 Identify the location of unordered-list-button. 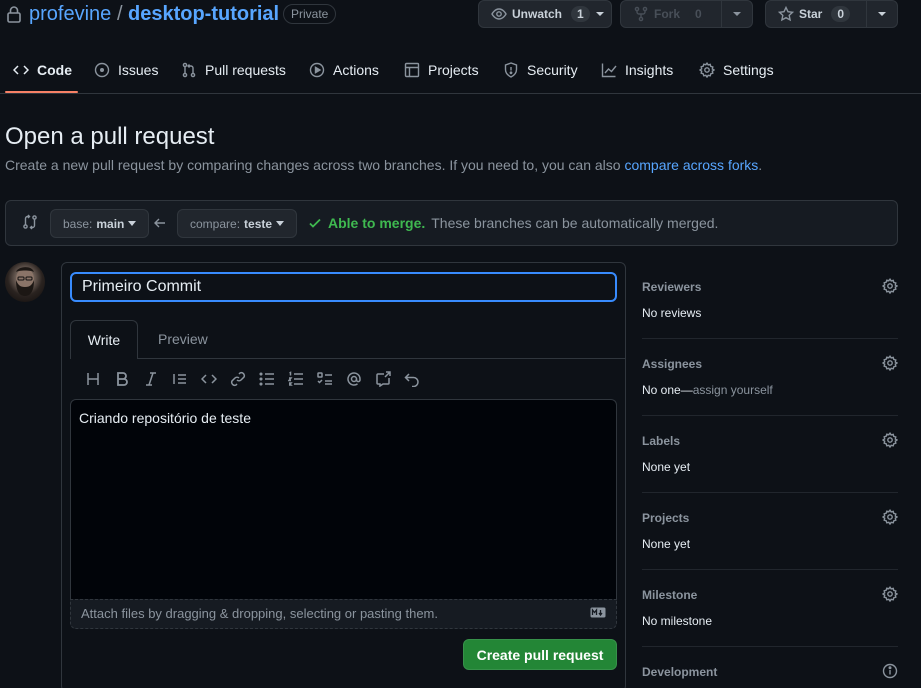
(266, 379).